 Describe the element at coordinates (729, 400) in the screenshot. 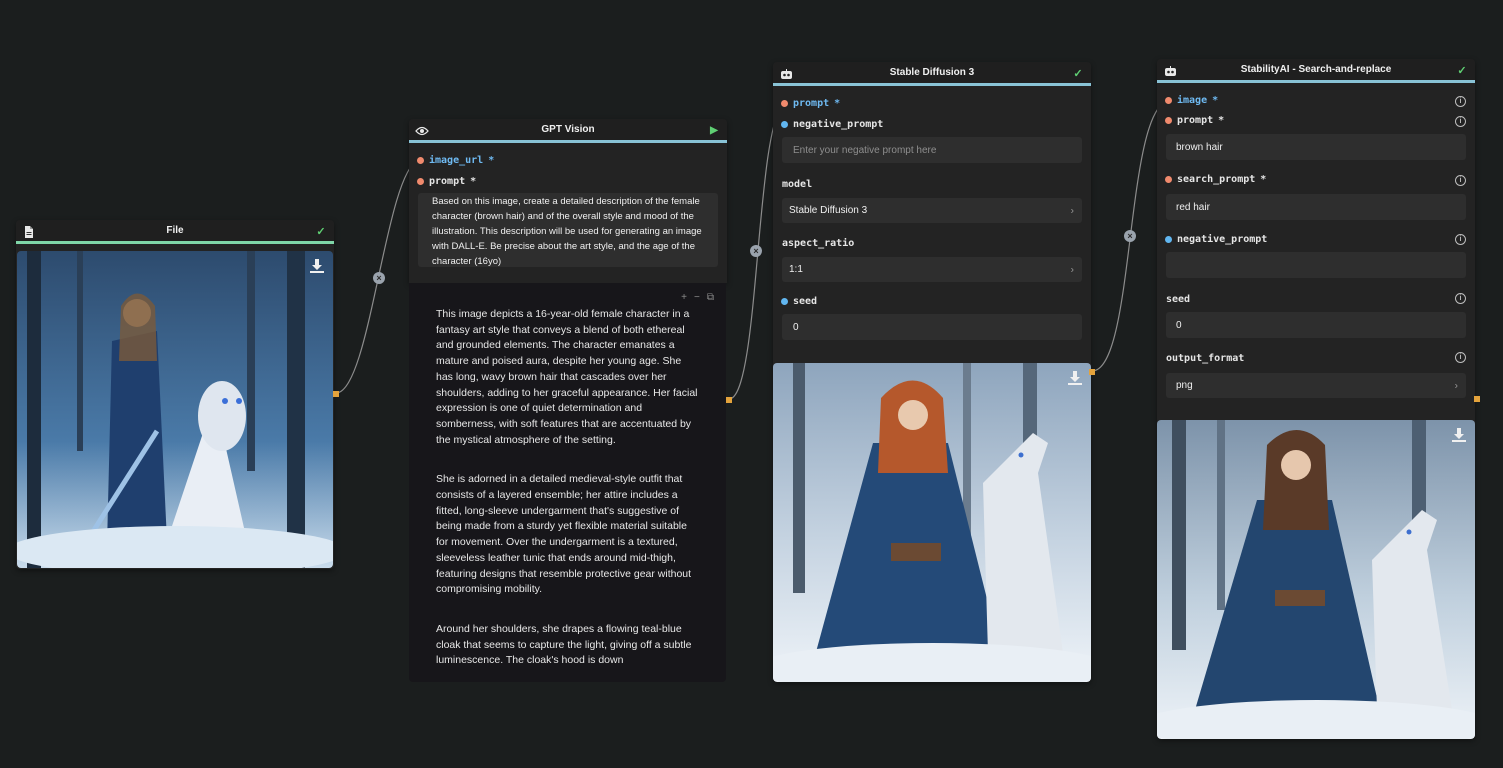

I see `gpt-output-port` at that location.